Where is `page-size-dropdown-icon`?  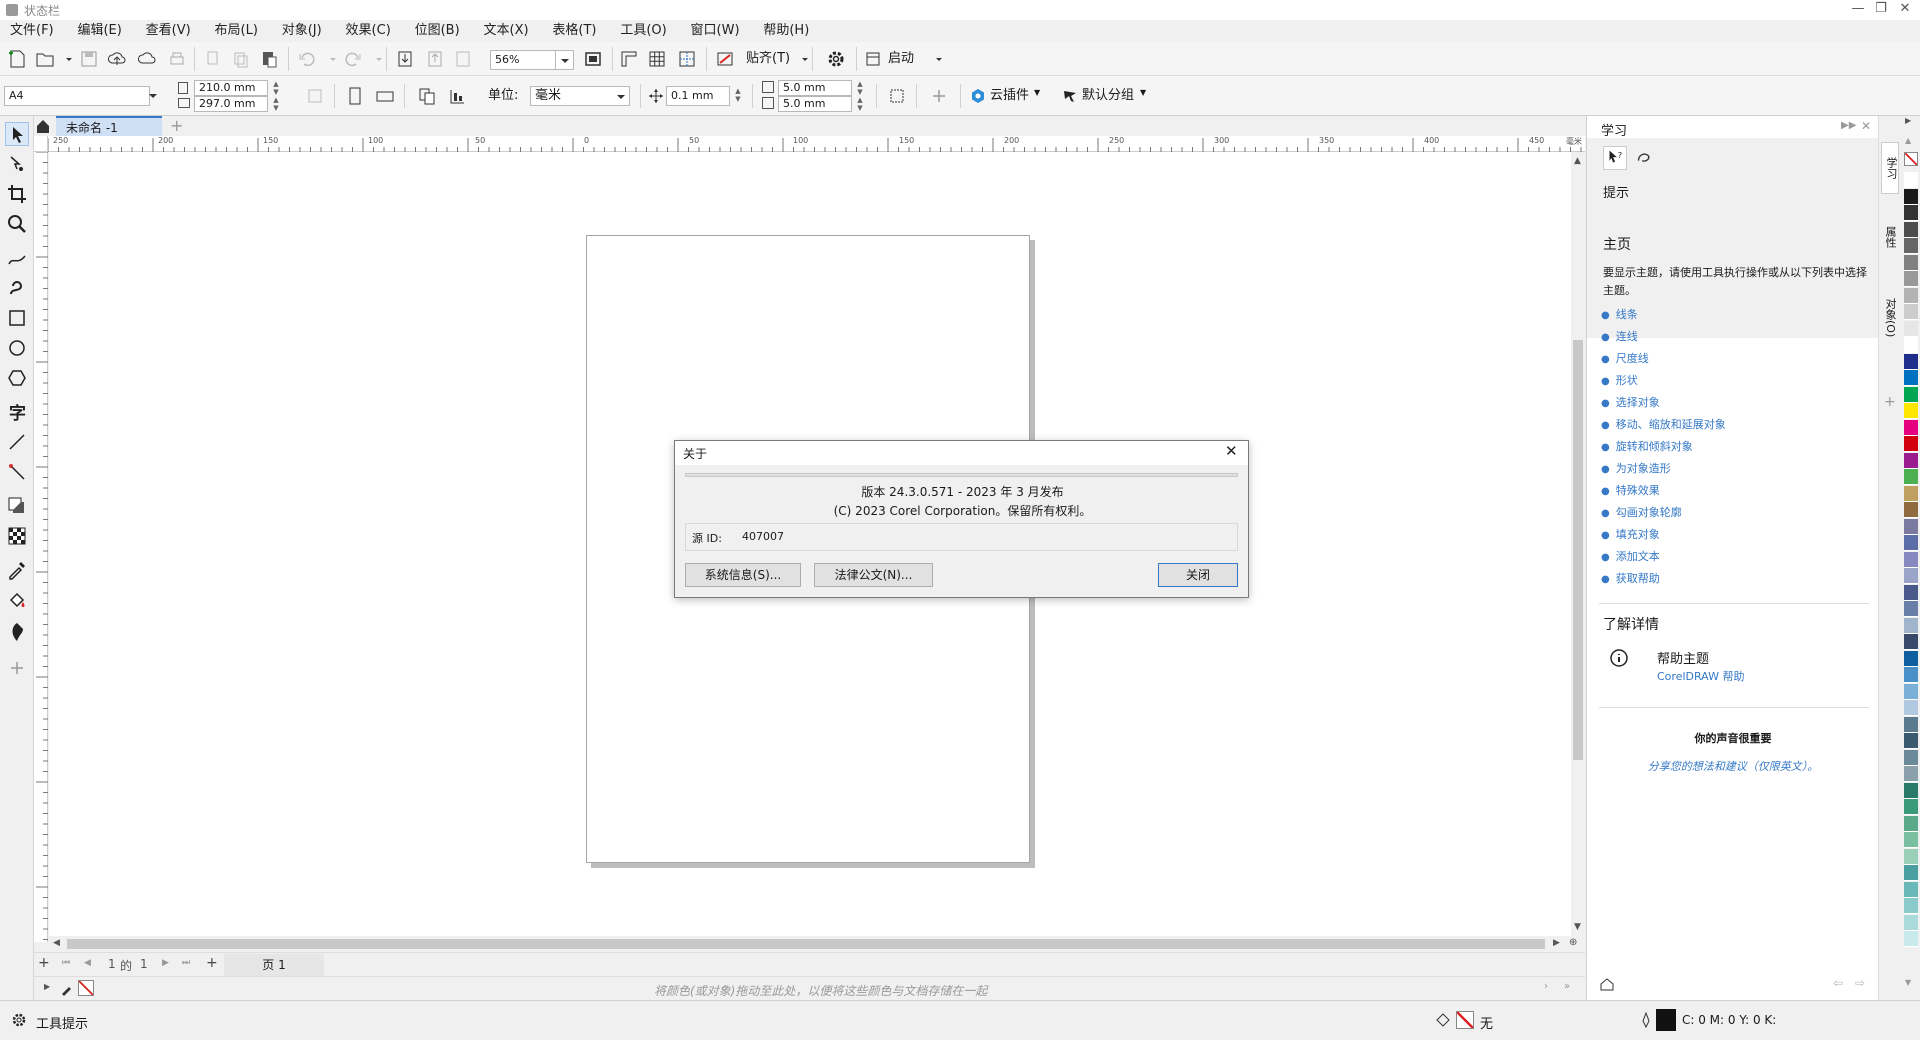
page-size-dropdown-icon is located at coordinates (153, 95).